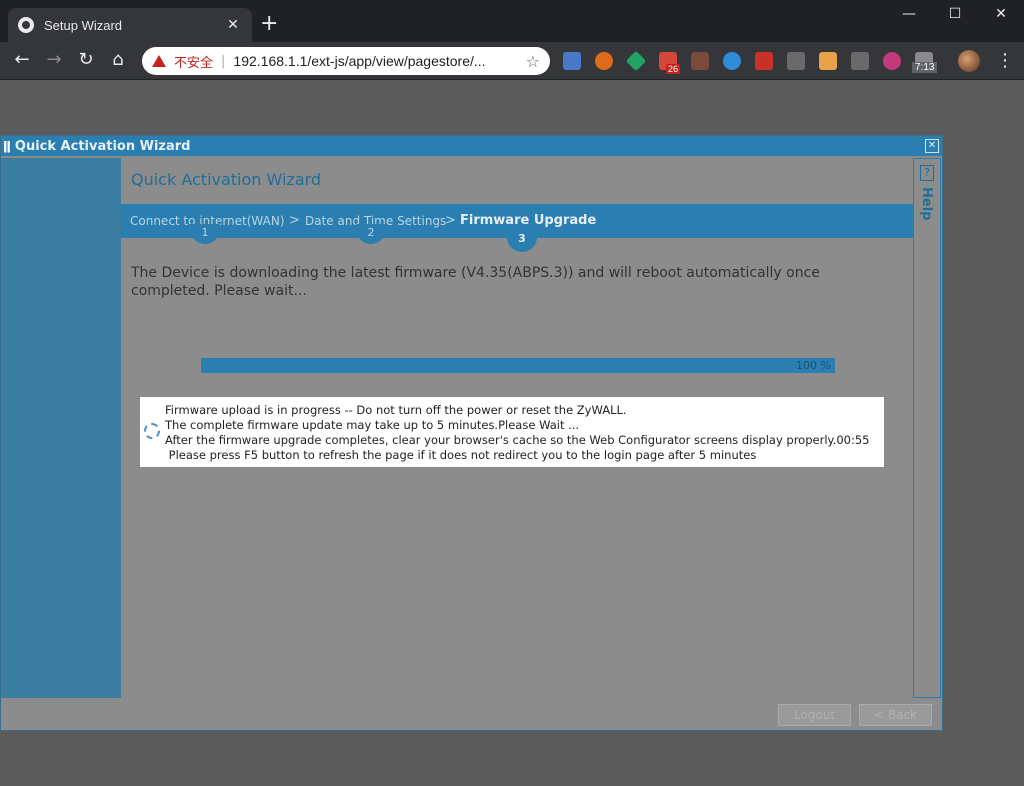 Image resolution: width=1024 pixels, height=786 pixels. Describe the element at coordinates (118, 60) in the screenshot. I see `home-icon: ⌂` at that location.